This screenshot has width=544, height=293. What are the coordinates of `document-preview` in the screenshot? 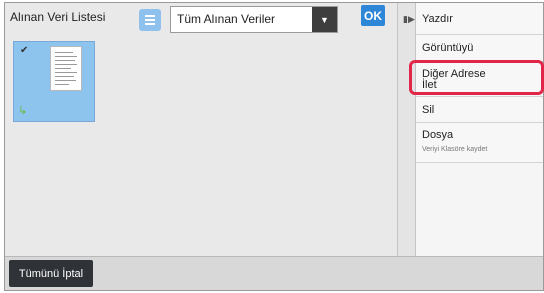 It's located at (66, 68).